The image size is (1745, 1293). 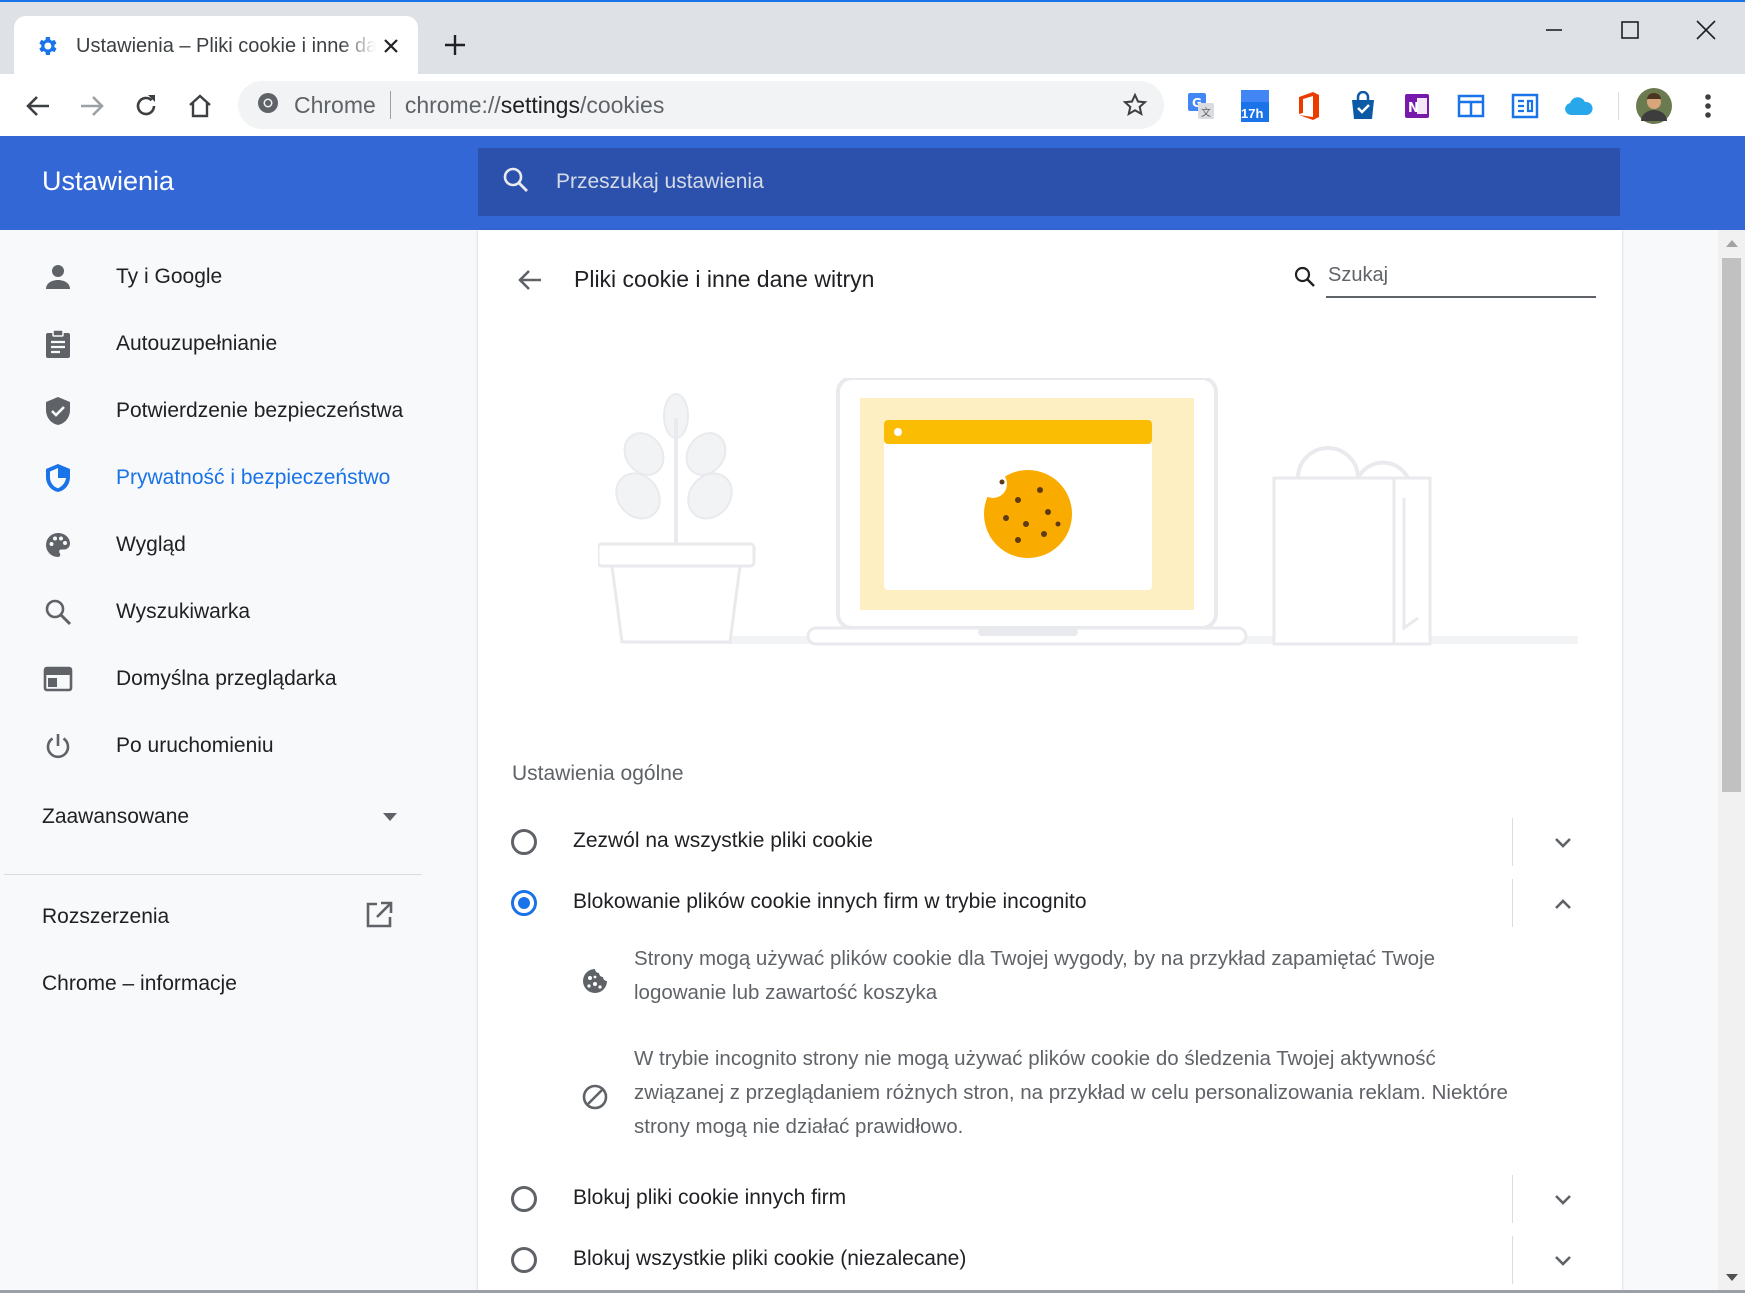 I want to click on search-underline, so click(x=1461, y=297).